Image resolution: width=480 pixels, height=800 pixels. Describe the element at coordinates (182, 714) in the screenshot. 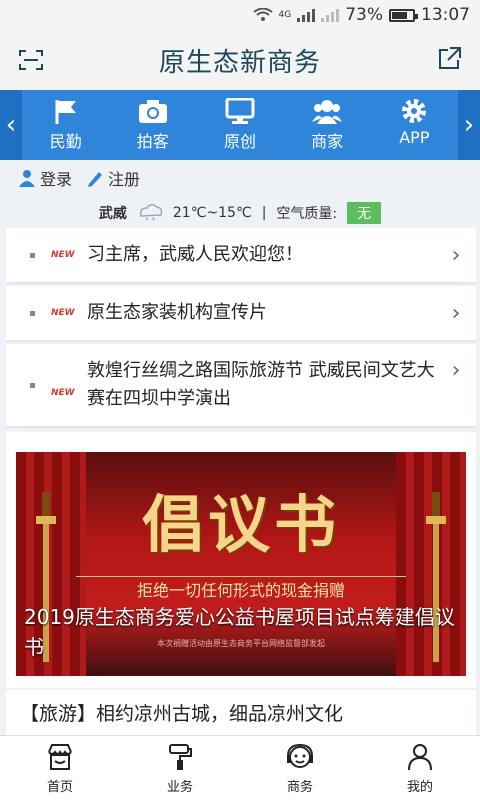

I see `travel-title: 【旅游】相约凉州古城，细品凉州文化` at that location.